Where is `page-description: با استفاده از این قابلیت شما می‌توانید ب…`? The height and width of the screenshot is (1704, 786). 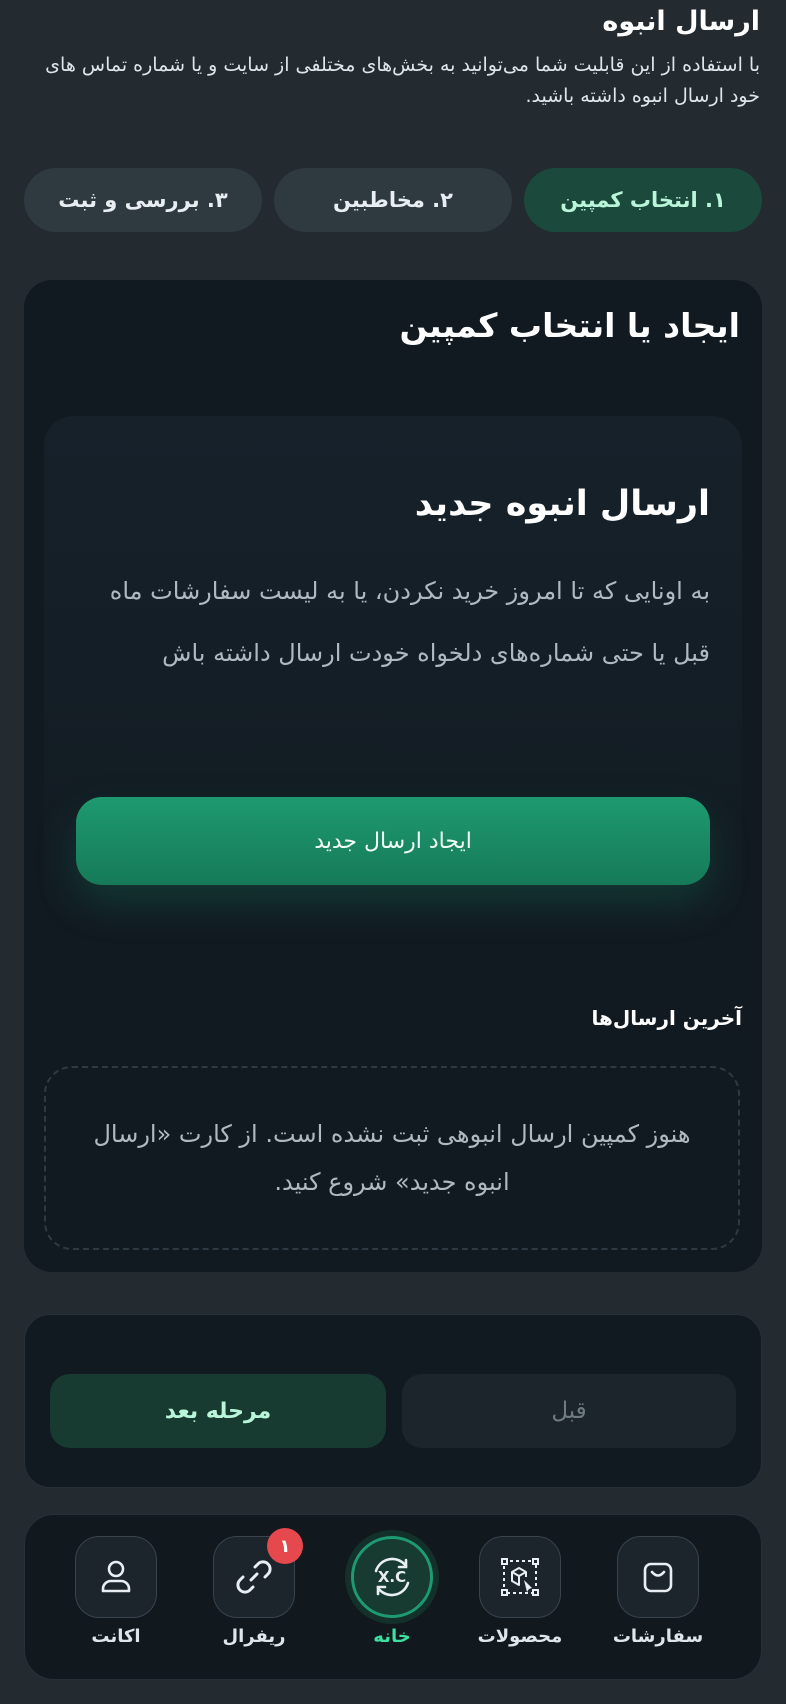 page-description: با استفاده از این قابلیت شما می‌توانید ب… is located at coordinates (402, 80).